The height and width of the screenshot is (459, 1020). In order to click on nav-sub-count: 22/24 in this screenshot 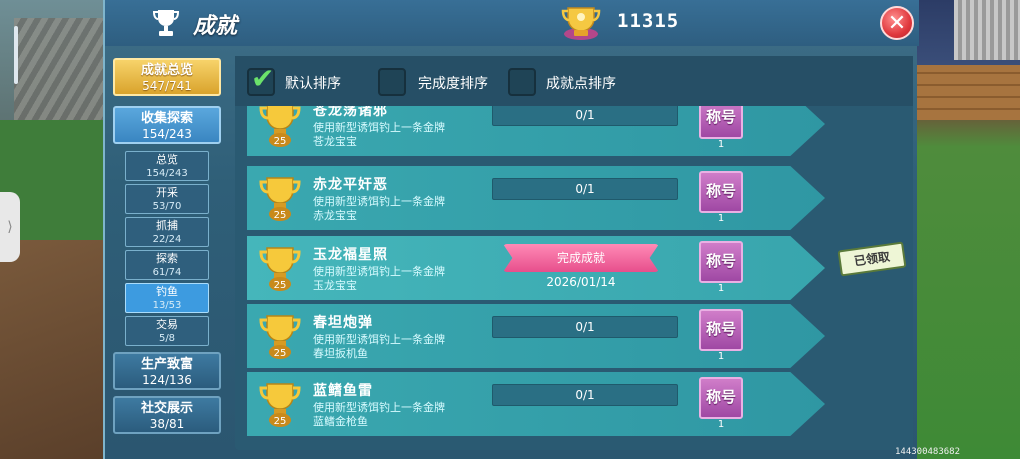, I will do `click(167, 239)`.